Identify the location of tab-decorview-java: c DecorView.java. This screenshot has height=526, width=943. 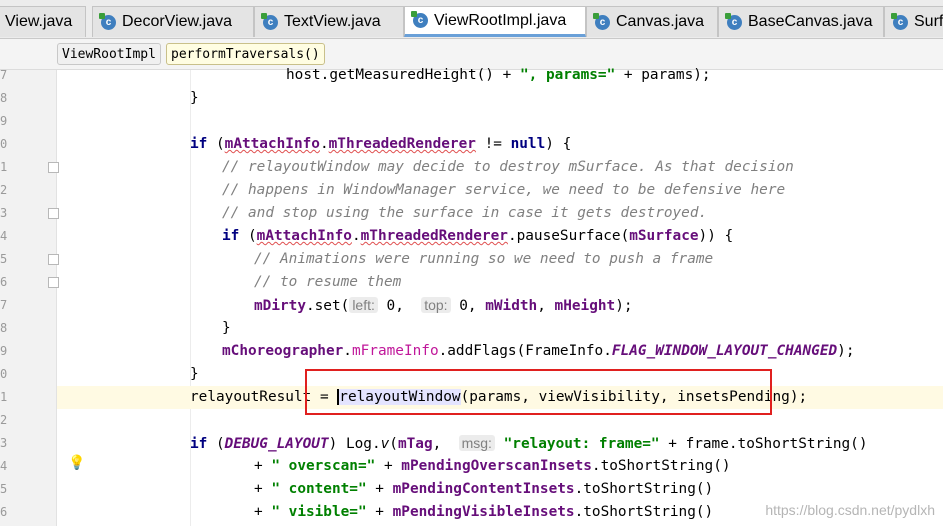
(173, 21).